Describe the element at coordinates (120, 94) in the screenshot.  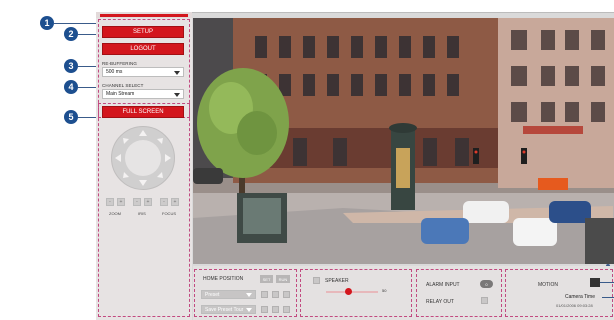
I see `channel-value: Main Stream` at that location.